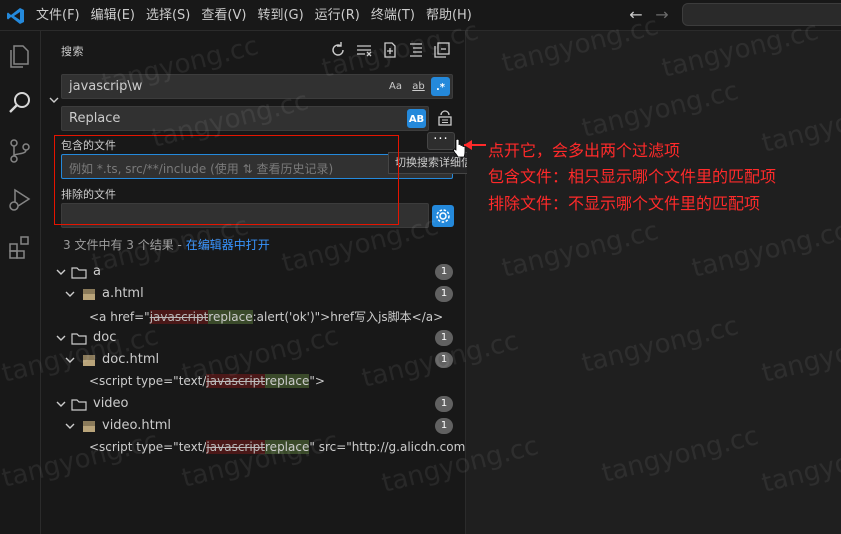 The image size is (841, 534). I want to click on command-center, so click(761, 14).